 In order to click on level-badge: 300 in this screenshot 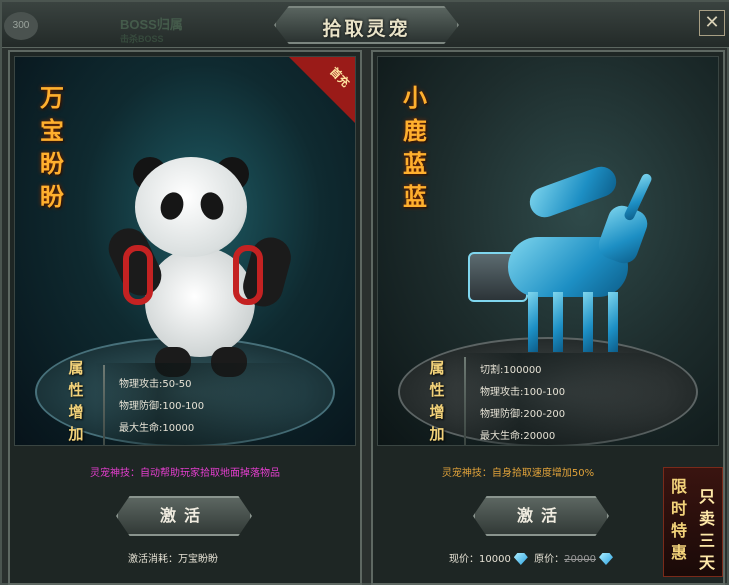, I will do `click(21, 26)`.